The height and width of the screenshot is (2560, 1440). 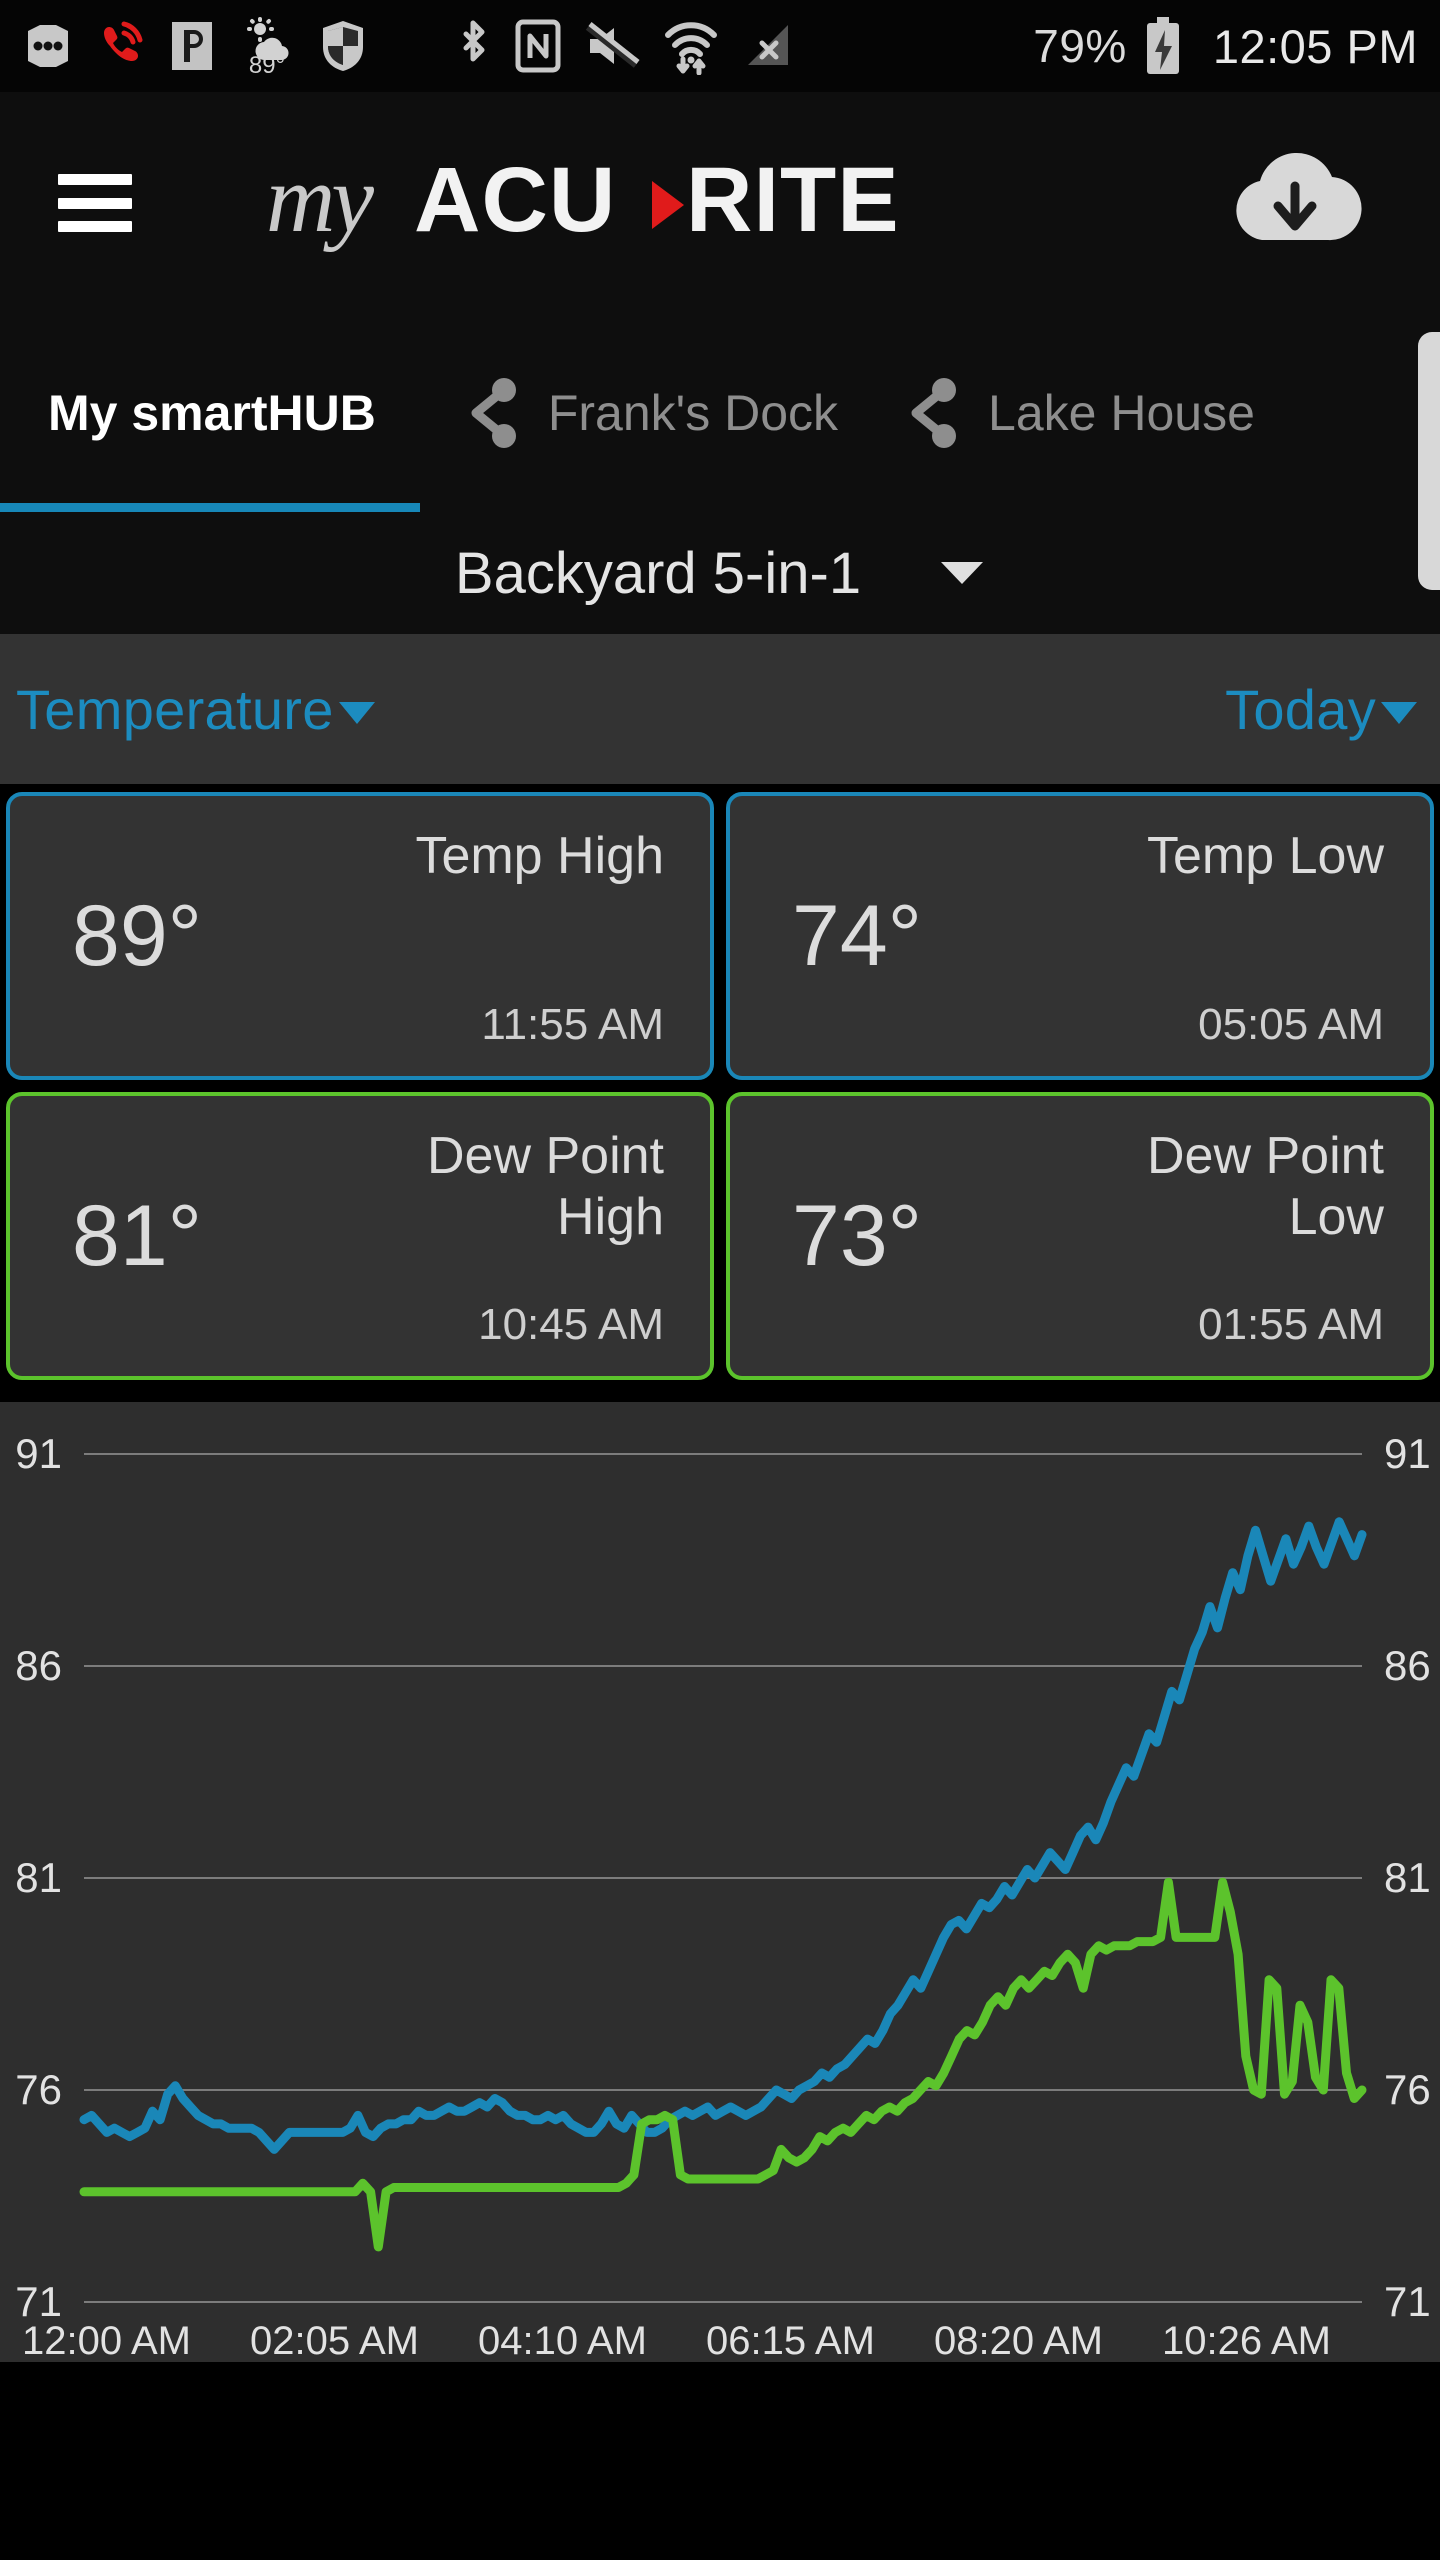 I want to click on svg-text: 89°, so click(x=267, y=64).